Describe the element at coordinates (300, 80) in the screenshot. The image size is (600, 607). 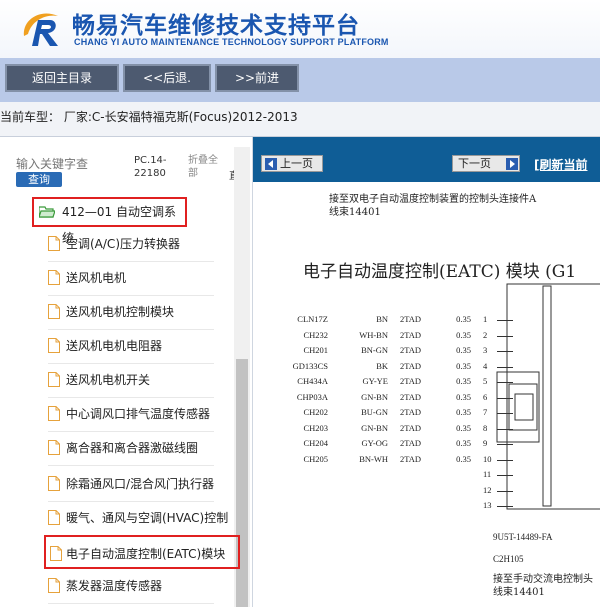
I see `toolbar: 返回主目录 <<后退. >>前进` at that location.